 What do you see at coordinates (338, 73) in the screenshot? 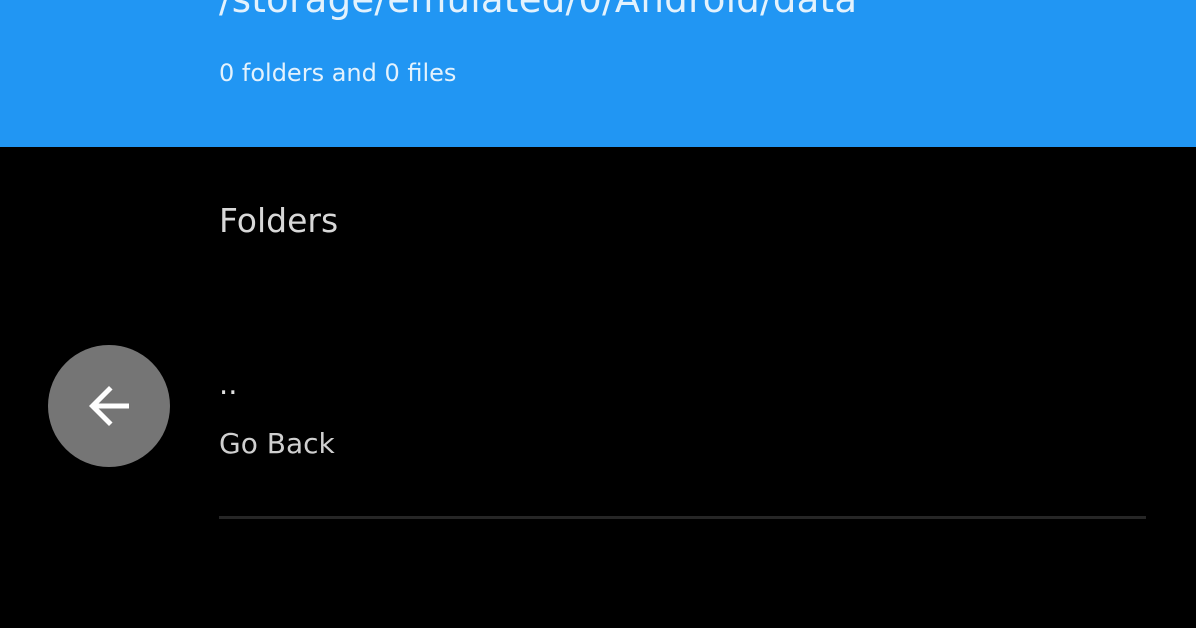
I see `folder-file-count: 0 folders and 0 files` at bounding box center [338, 73].